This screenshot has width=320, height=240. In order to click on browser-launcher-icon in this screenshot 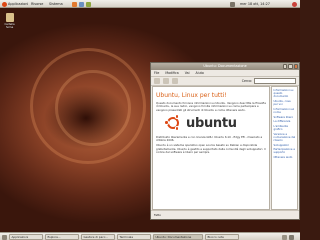, I will do `click(74, 4)`.